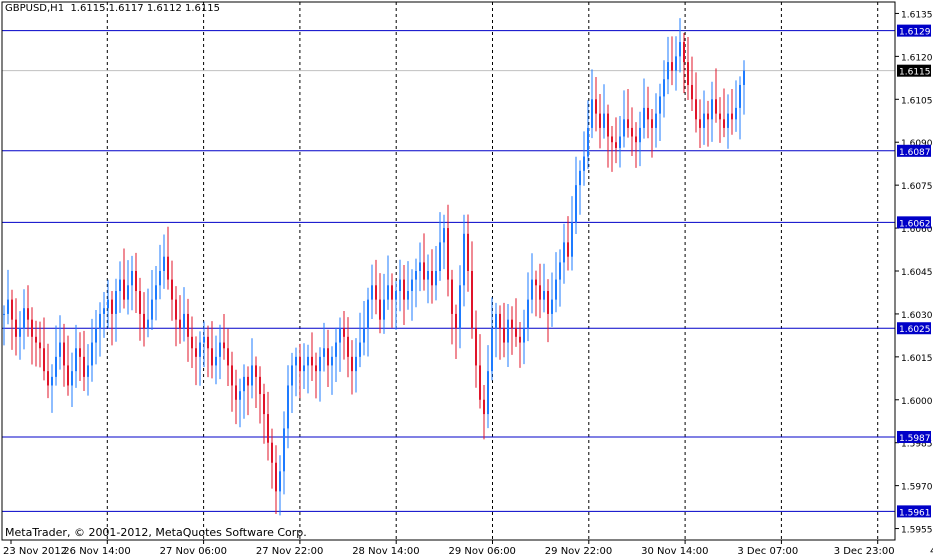  I want to click on price-tick-label: 1.6015, so click(917, 359).